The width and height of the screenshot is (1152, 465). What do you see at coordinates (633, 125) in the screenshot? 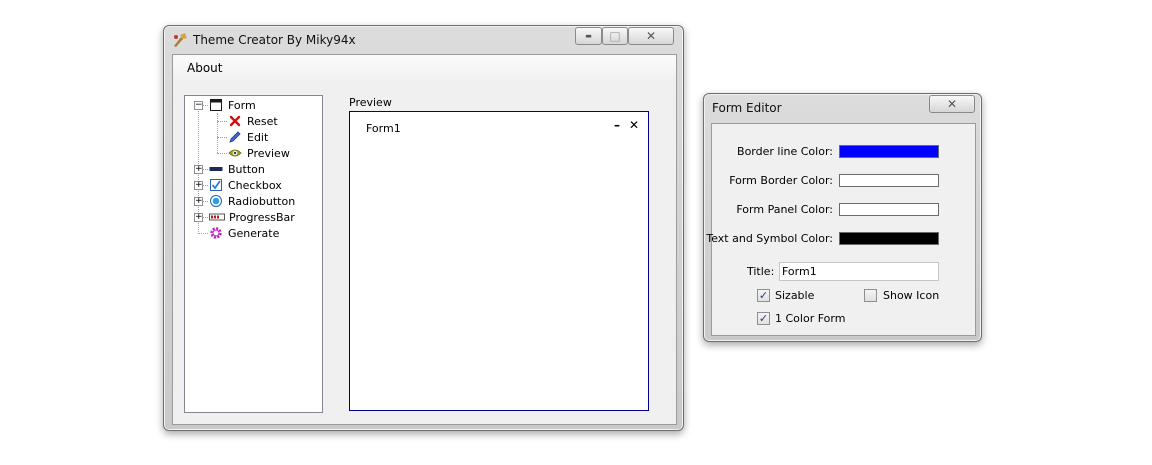
I see `preview-close-icon: ✕` at bounding box center [633, 125].